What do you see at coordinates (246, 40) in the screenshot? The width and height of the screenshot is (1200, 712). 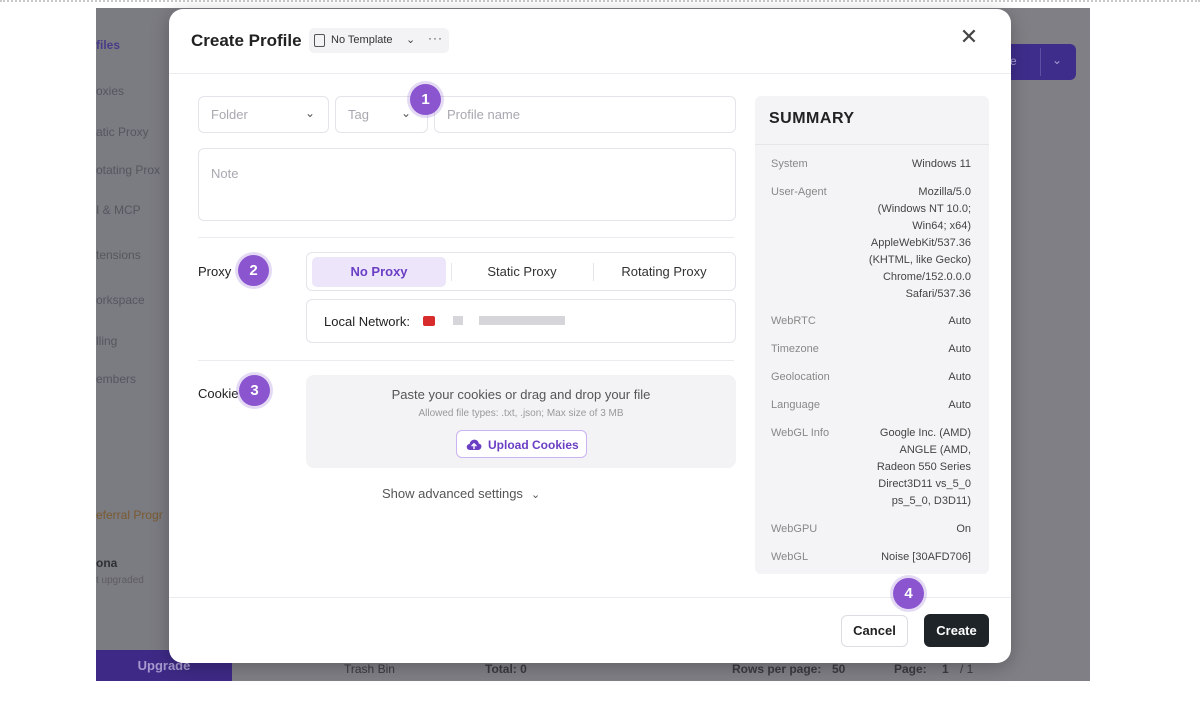 I see `modal-title: Create Profile` at bounding box center [246, 40].